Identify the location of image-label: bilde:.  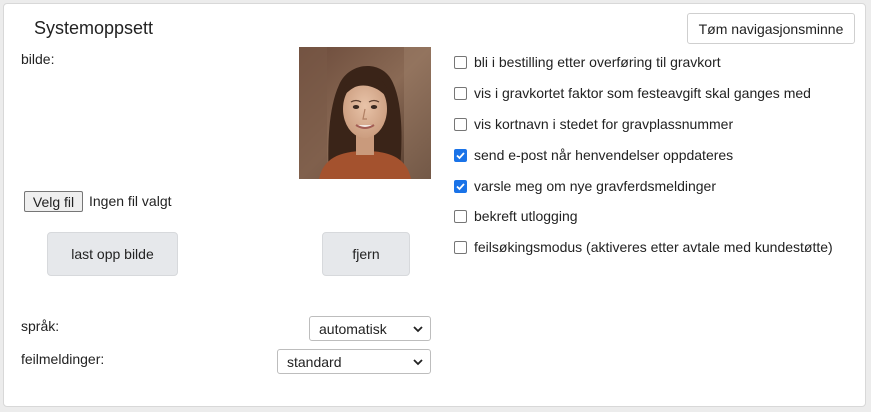
(38, 59).